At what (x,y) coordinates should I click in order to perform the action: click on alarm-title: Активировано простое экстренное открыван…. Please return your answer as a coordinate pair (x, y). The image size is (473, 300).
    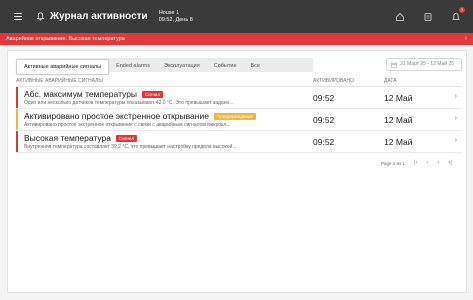
    Looking at the image, I should click on (116, 116).